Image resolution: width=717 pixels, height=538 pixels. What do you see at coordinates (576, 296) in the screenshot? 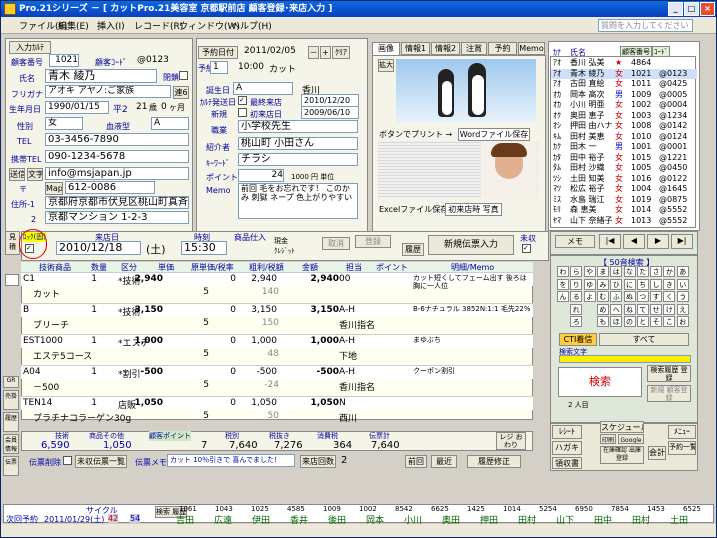
I see `kana-key: る` at bounding box center [576, 296].